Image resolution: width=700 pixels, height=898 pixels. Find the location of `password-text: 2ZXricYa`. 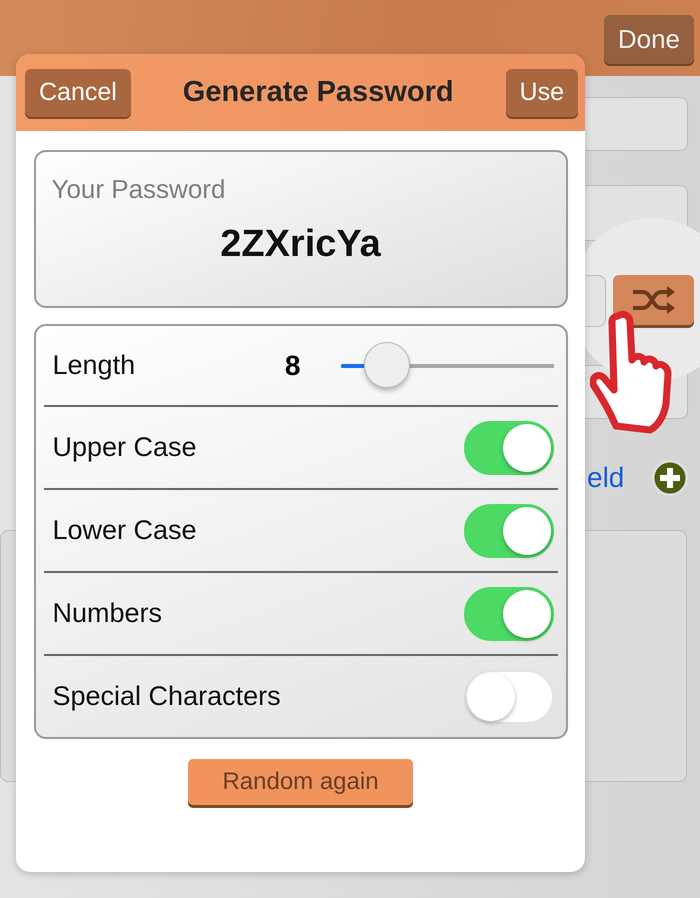

password-text: 2ZXricYa is located at coordinates (300, 244).